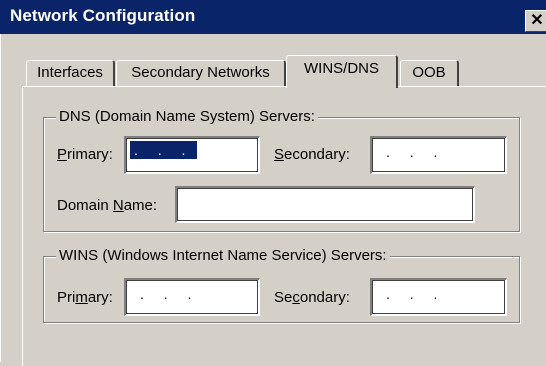 Image resolution: width=546 pixels, height=366 pixels. I want to click on tab-wins-dns: WINS/DNS, so click(342, 71).